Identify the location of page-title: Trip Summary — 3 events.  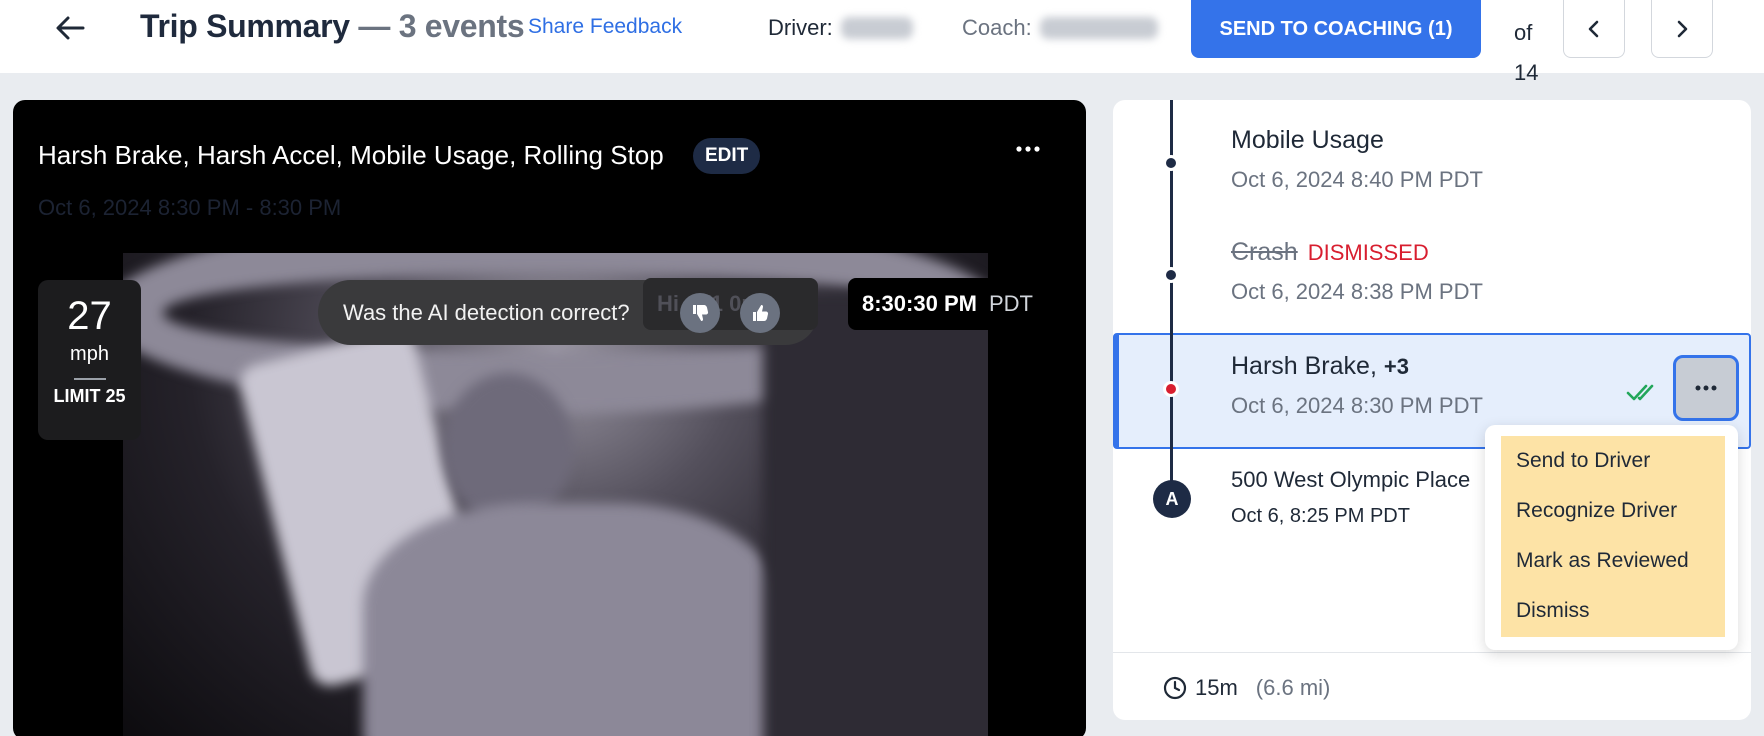
(332, 26).